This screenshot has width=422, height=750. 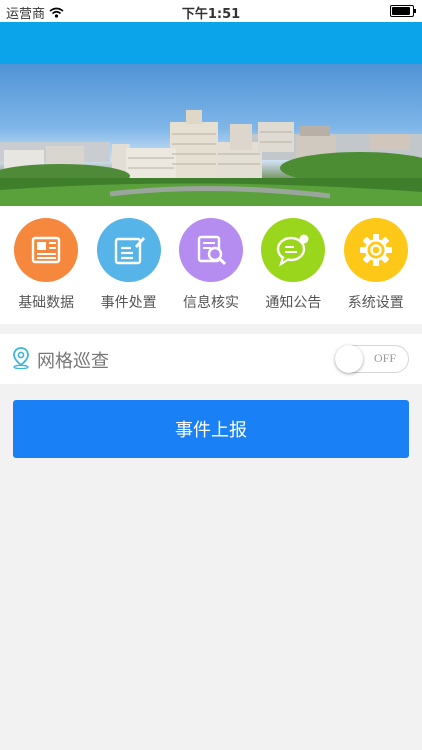 I want to click on edit-note-icon, so click(x=128, y=250).